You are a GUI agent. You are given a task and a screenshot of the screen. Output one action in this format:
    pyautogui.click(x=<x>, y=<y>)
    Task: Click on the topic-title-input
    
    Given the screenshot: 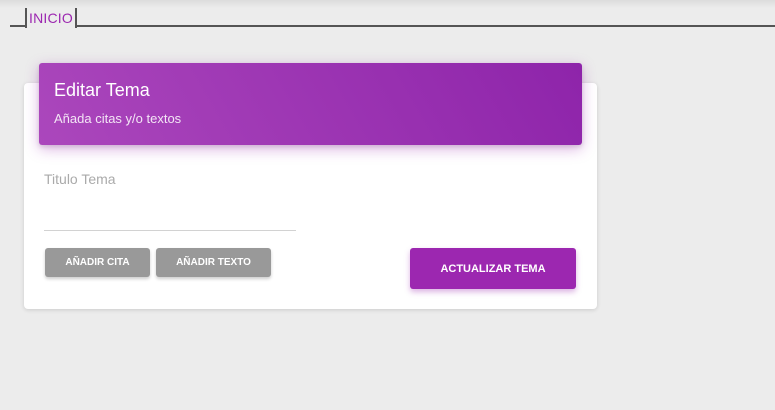 What is the action you would take?
    pyautogui.click(x=170, y=215)
    